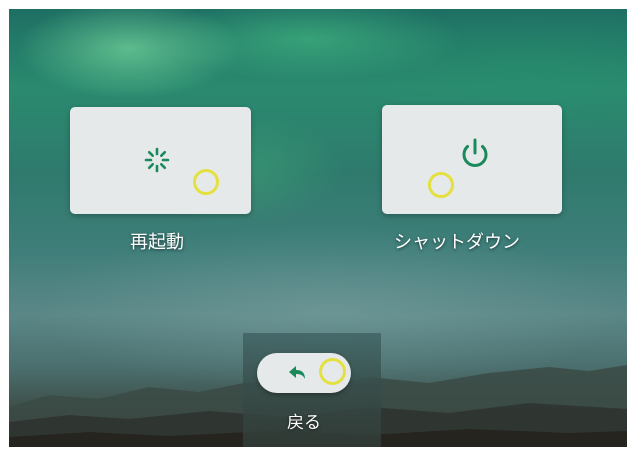 The width and height of the screenshot is (632, 453). What do you see at coordinates (157, 160) in the screenshot?
I see `restart-spinner-icon` at bounding box center [157, 160].